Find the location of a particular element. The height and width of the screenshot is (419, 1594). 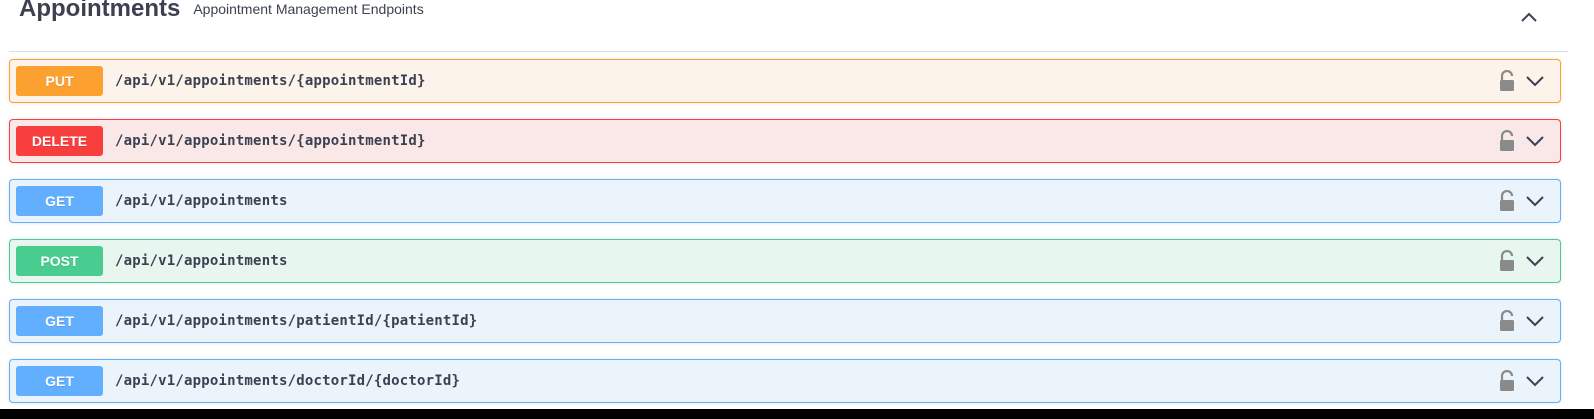

tag-title: Appointments is located at coordinates (100, 11).